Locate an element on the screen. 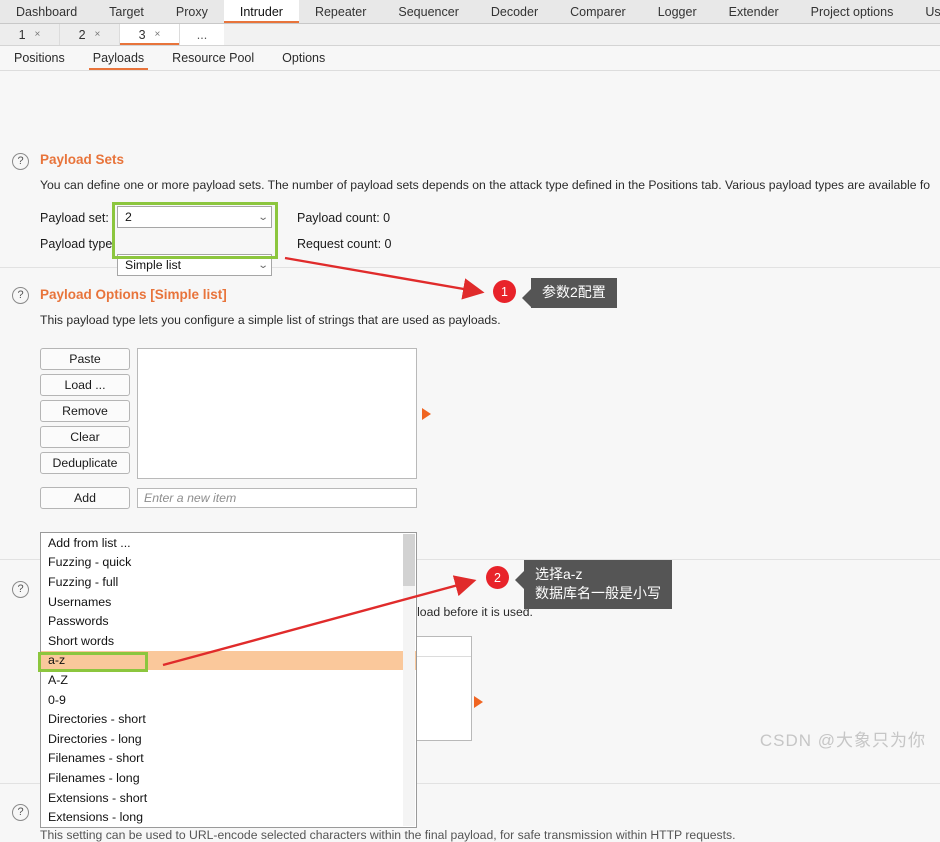  payload-options-title: Payload Options [Simple list] is located at coordinates (133, 294).